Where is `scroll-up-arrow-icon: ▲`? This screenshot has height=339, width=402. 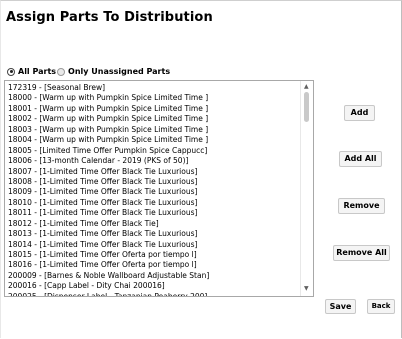
scroll-up-arrow-icon: ▲ is located at coordinates (306, 87).